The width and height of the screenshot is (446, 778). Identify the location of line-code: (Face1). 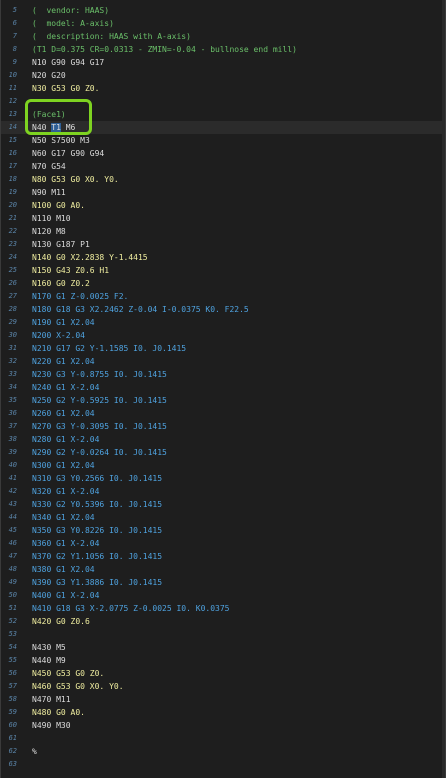
(238, 114).